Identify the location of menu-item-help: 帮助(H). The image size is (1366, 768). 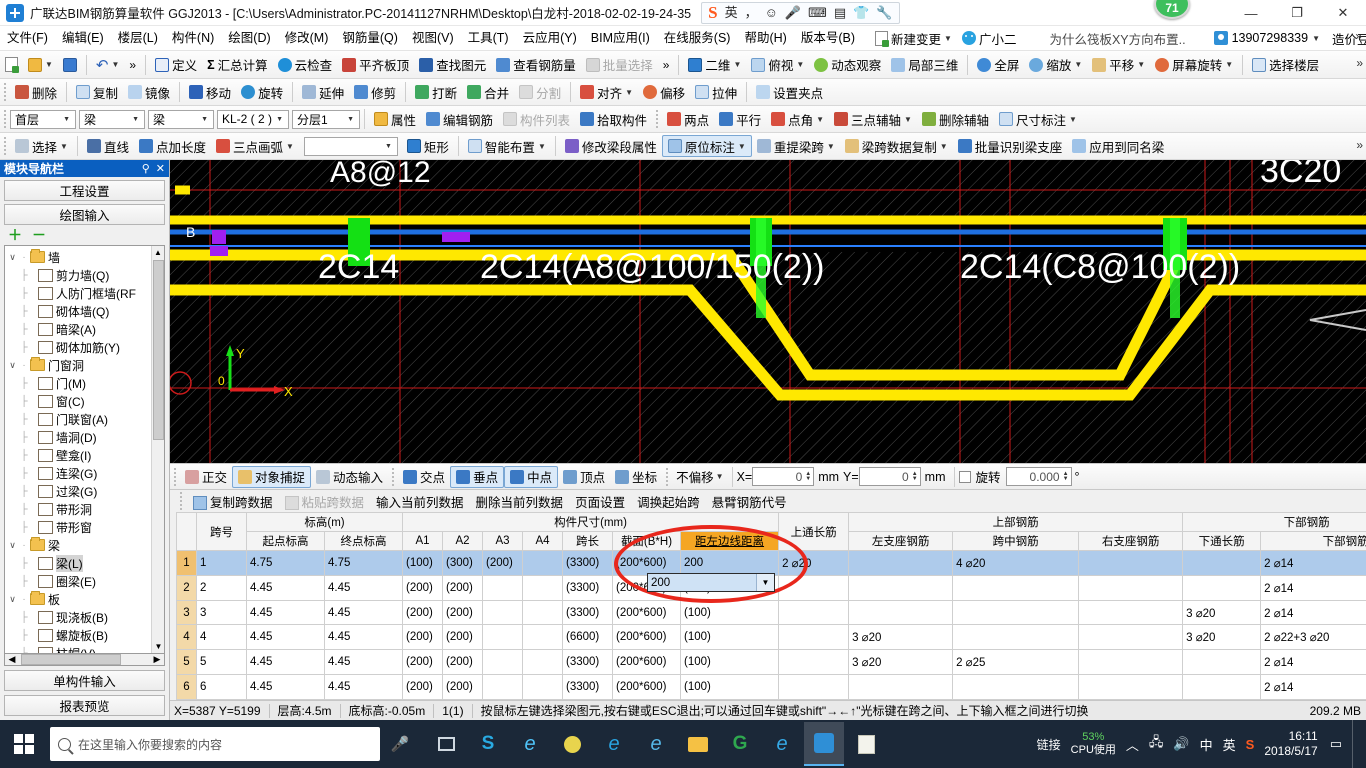
(765, 38).